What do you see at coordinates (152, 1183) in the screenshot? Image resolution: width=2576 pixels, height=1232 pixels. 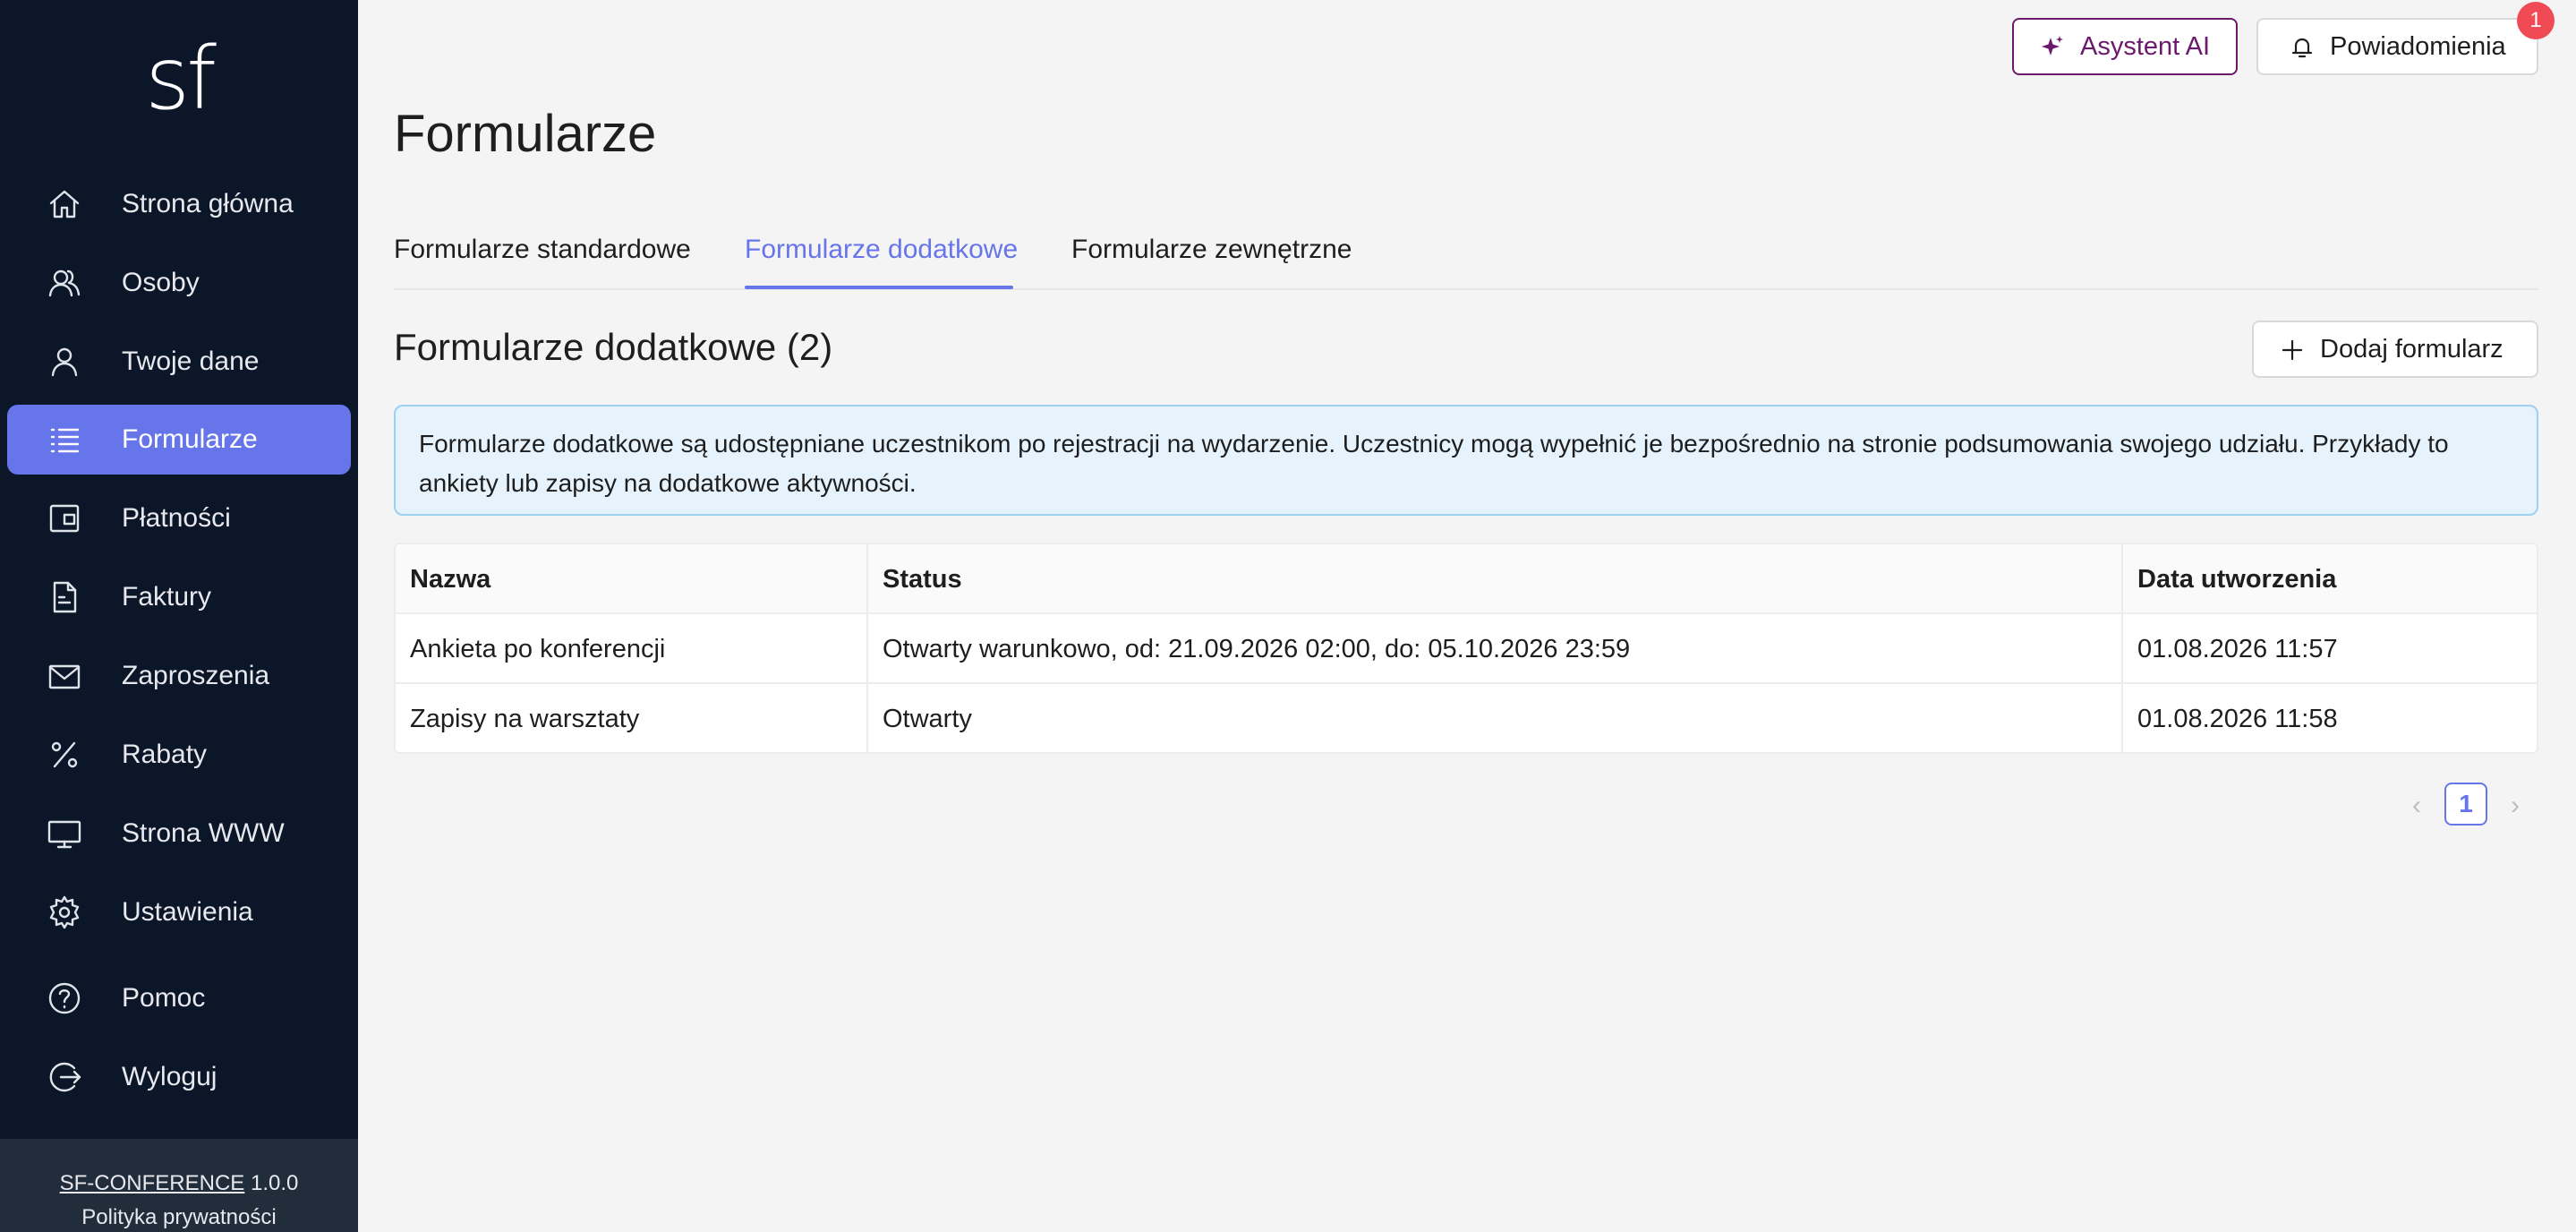 I see `product-link: SF-CONFERENCE` at bounding box center [152, 1183].